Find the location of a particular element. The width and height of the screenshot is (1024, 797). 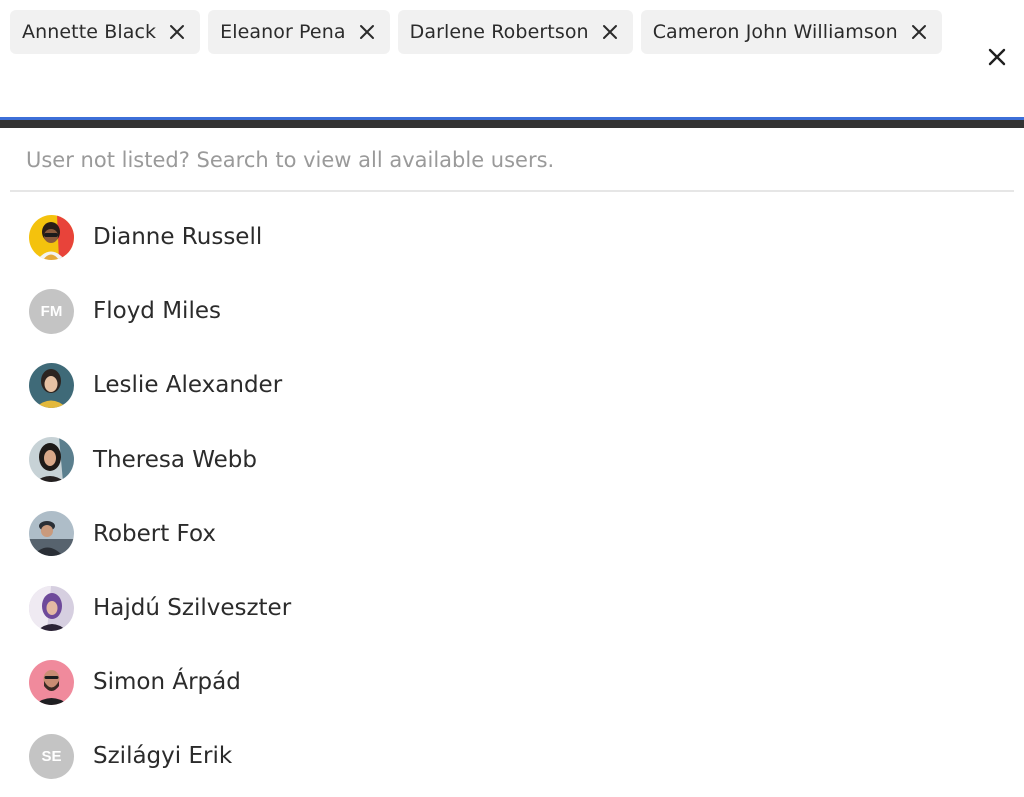

user-name: Dianne Russell is located at coordinates (178, 237).